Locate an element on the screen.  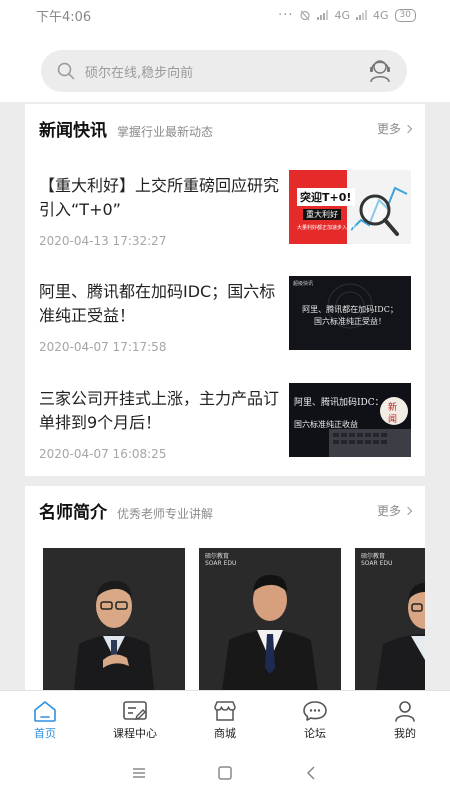
news-subtitle: 掌握行业最新动态 is located at coordinates (165, 132).